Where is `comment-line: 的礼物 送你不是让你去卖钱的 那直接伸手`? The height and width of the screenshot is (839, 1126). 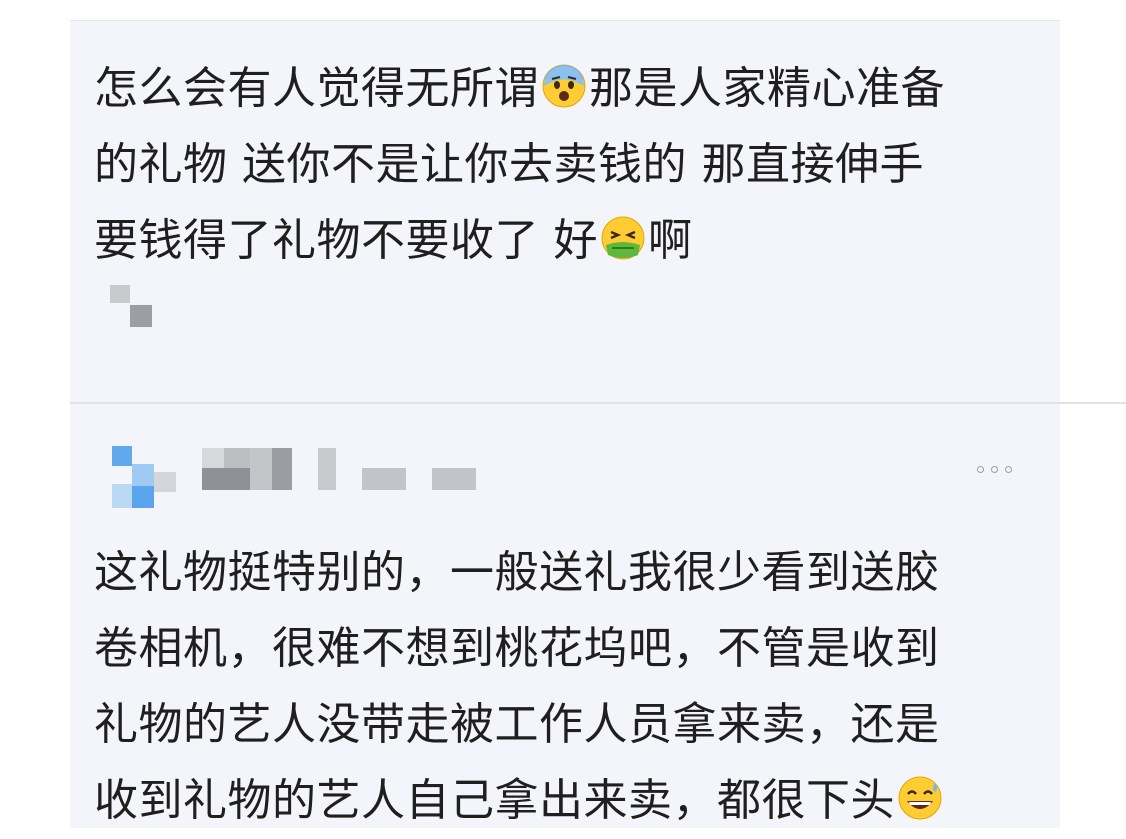 comment-line: 的礼物 送你不是让你去卖钱的 那直接伸手 is located at coordinates (509, 164).